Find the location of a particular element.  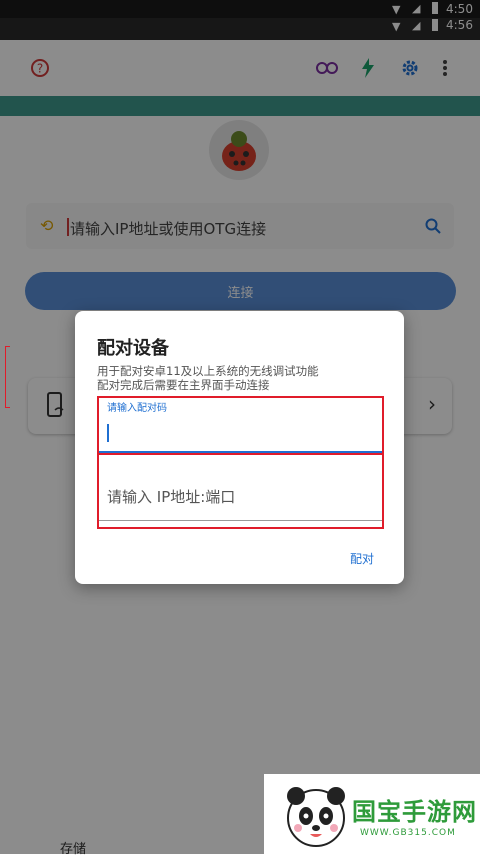

dialog-description-2: 配对完成后需要在主界面手动连接 is located at coordinates (183, 385).